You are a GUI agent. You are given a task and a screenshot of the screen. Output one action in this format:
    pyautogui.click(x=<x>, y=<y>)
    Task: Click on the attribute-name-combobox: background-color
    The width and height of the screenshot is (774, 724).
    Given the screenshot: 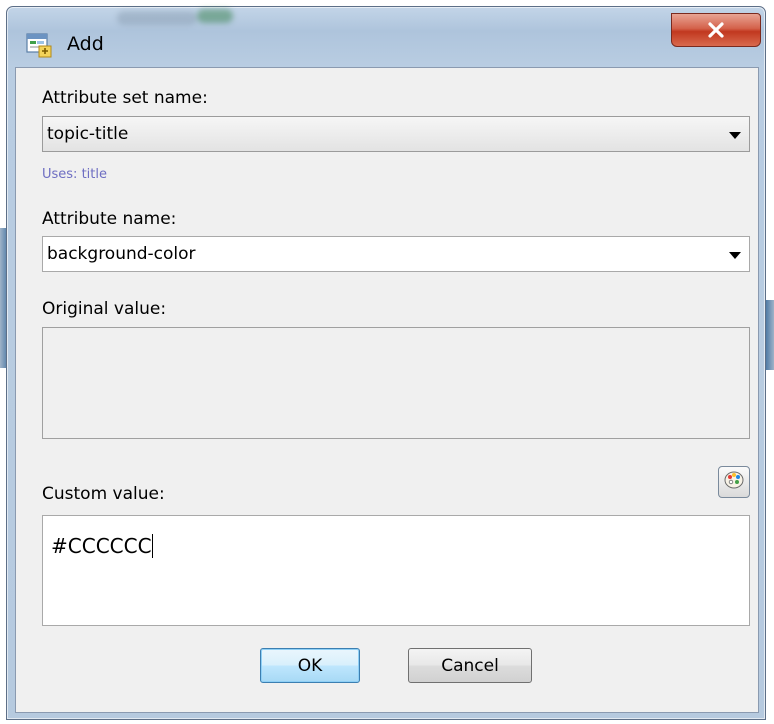 What is the action you would take?
    pyautogui.click(x=396, y=254)
    